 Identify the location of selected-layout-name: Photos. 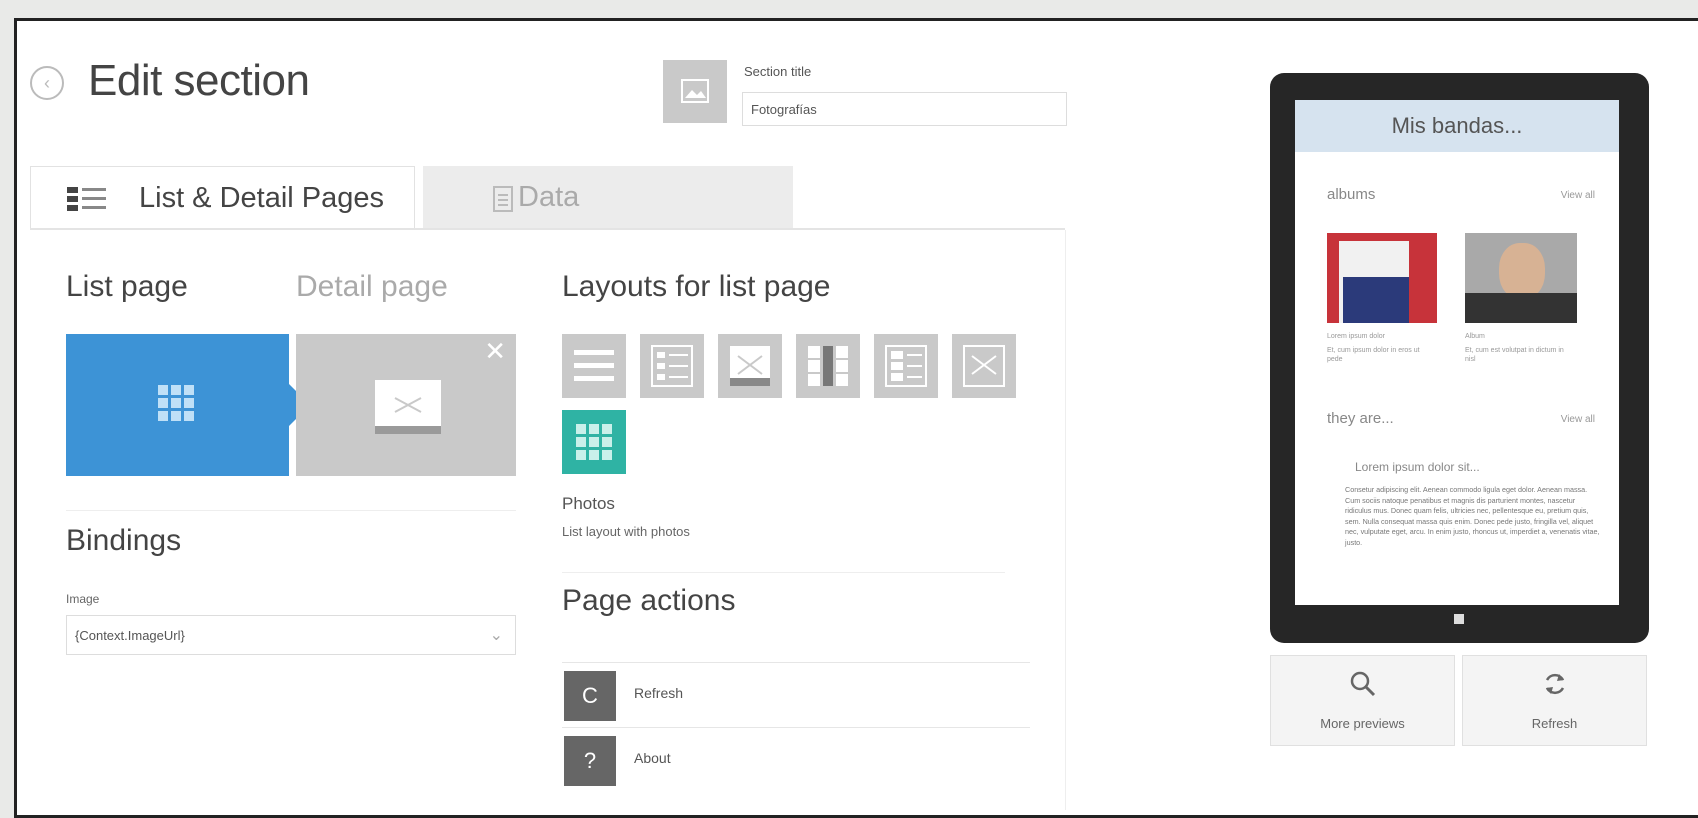
(588, 503).